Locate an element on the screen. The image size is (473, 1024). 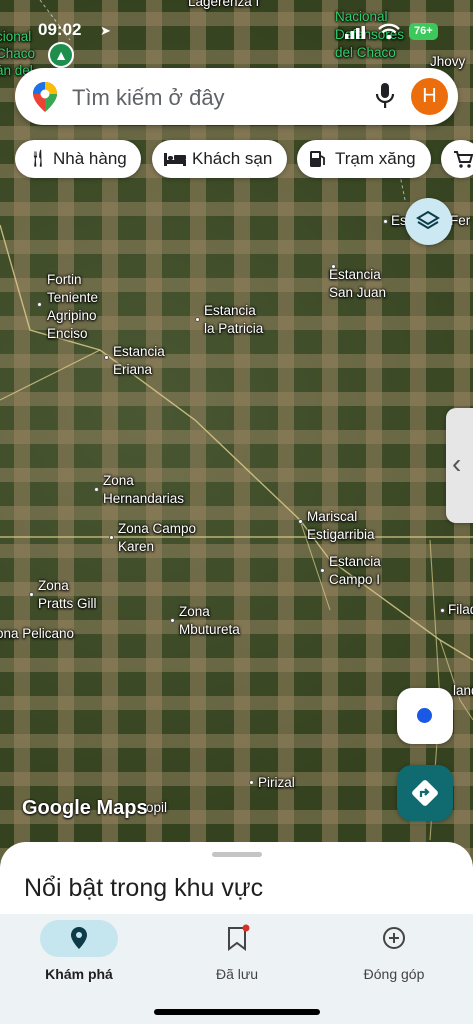
my-location-button is located at coordinates (425, 716).